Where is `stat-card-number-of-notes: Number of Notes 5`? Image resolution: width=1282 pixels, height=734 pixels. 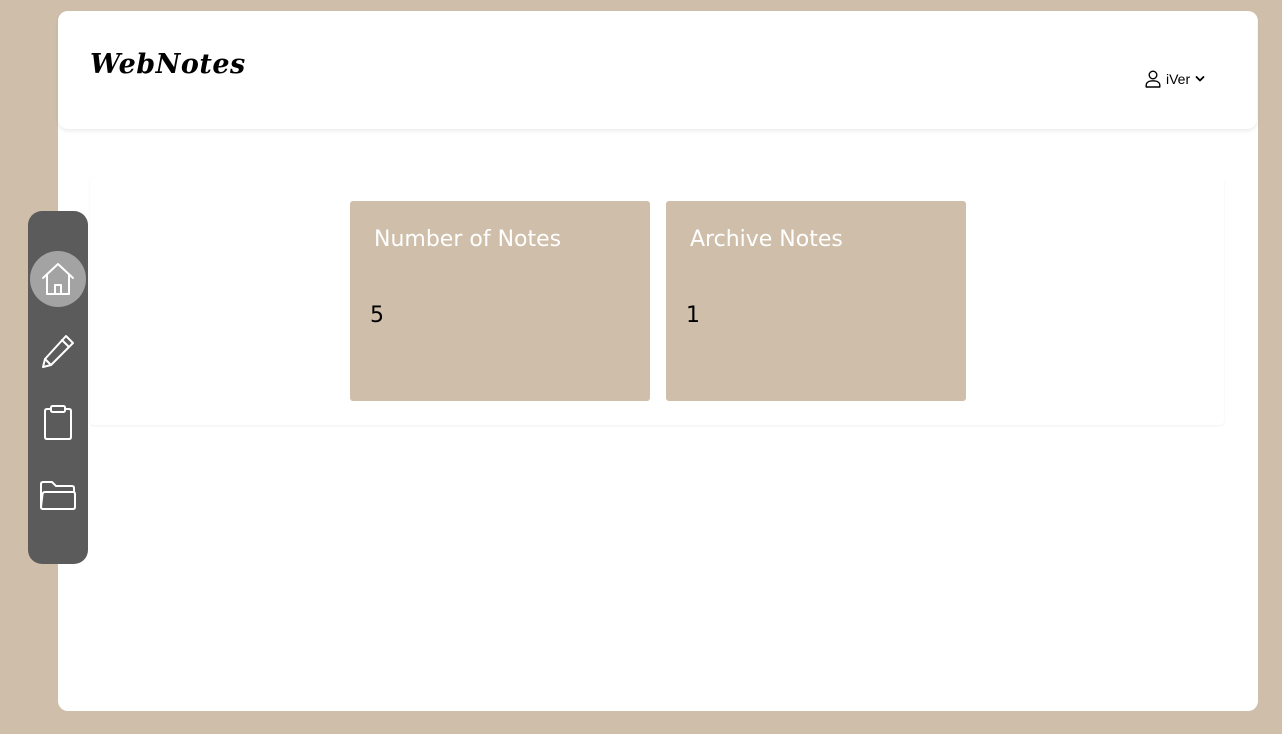 stat-card-number-of-notes: Number of Notes 5 is located at coordinates (500, 301).